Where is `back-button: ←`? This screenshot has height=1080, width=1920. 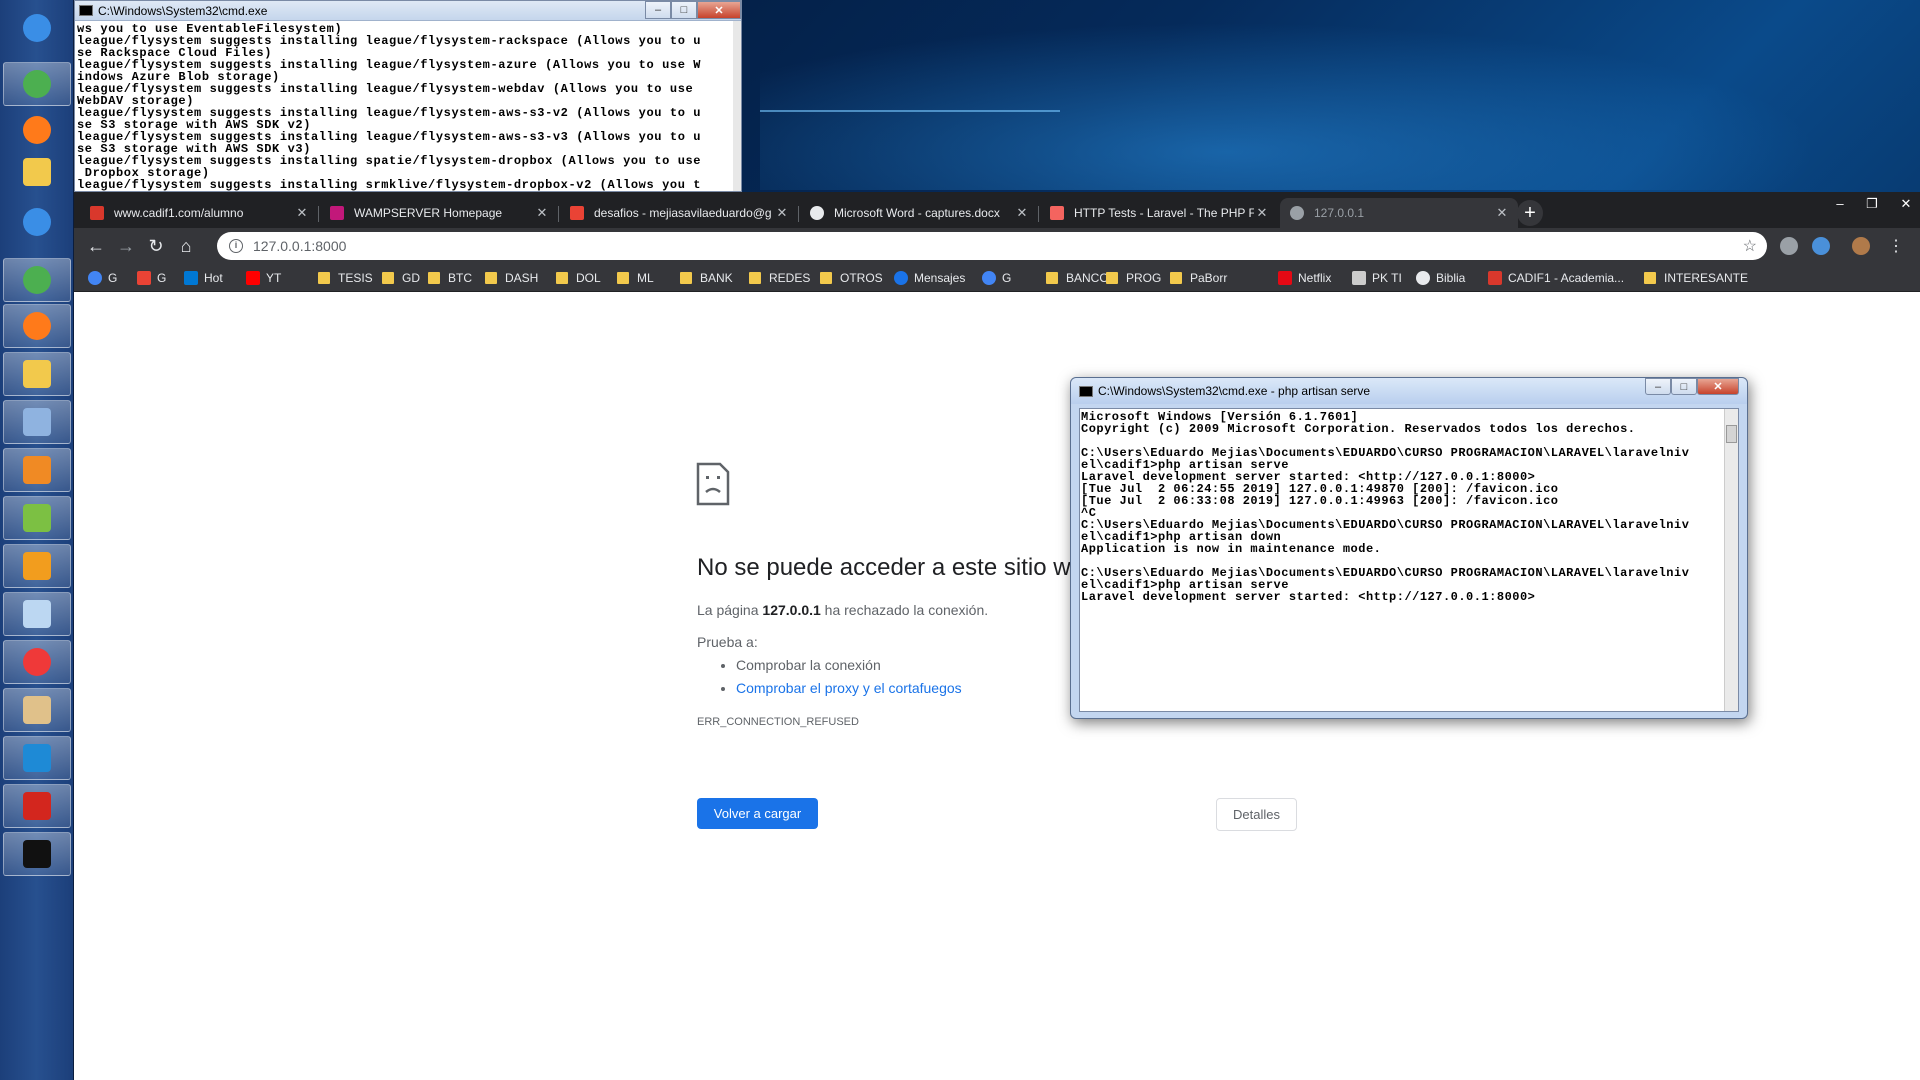
back-button: ← is located at coordinates (96, 246).